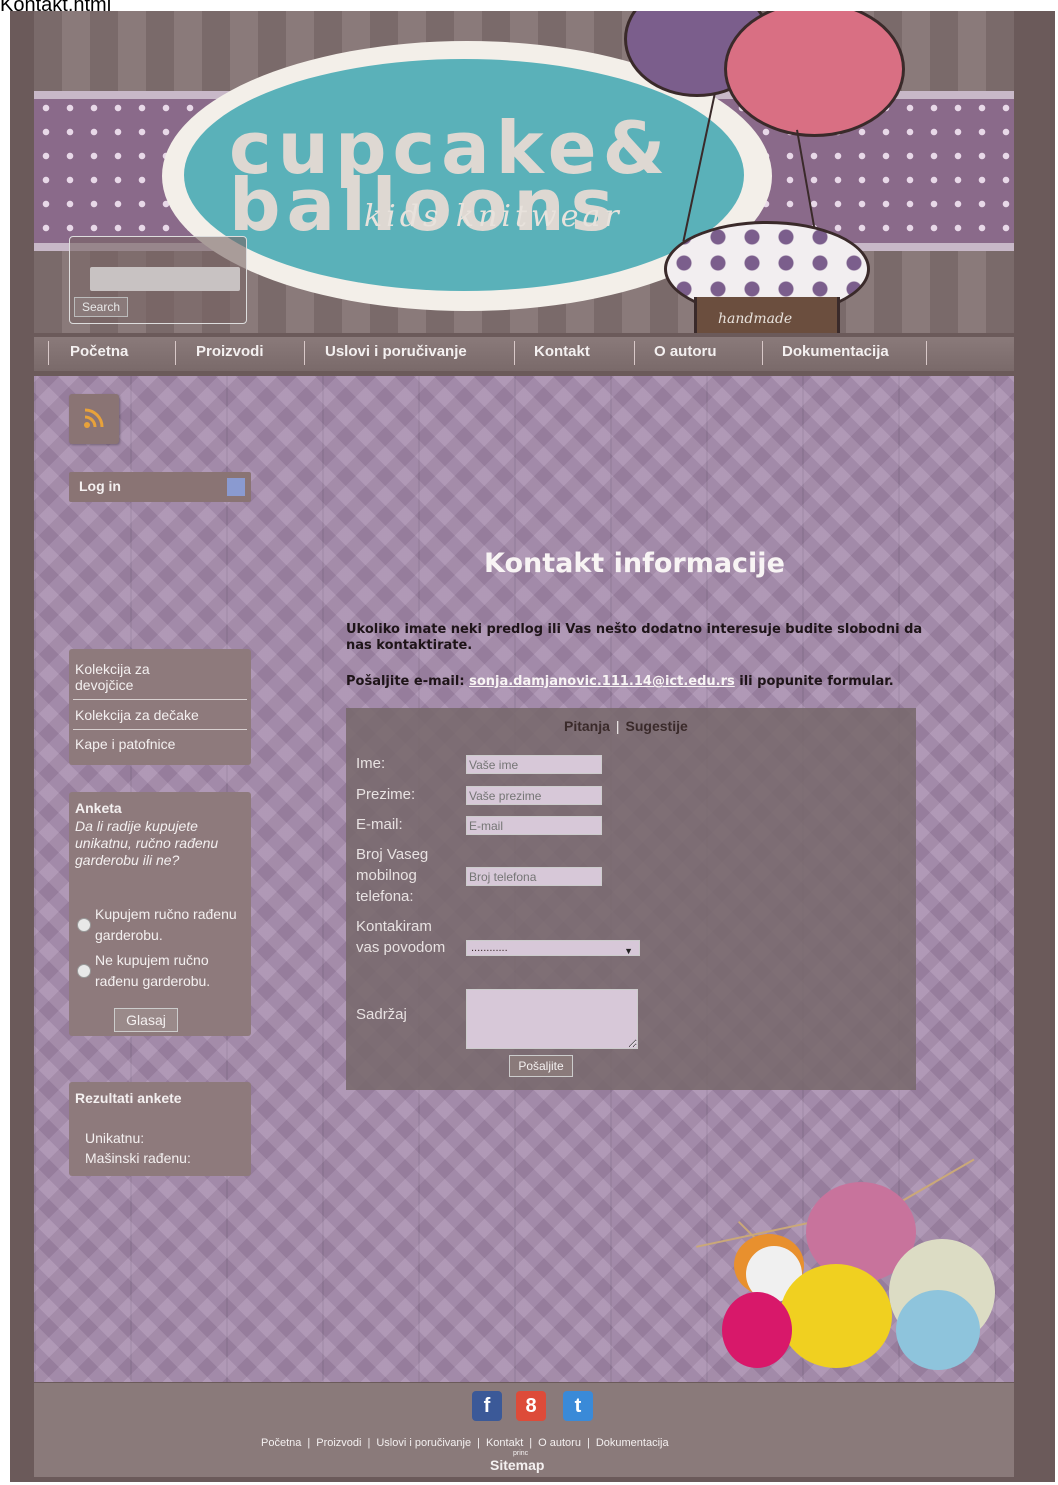 The image size is (1058, 1485). Describe the element at coordinates (392, 875) in the screenshot. I see `phone-label: Broj Vaseg mobilnog telefona:` at that location.